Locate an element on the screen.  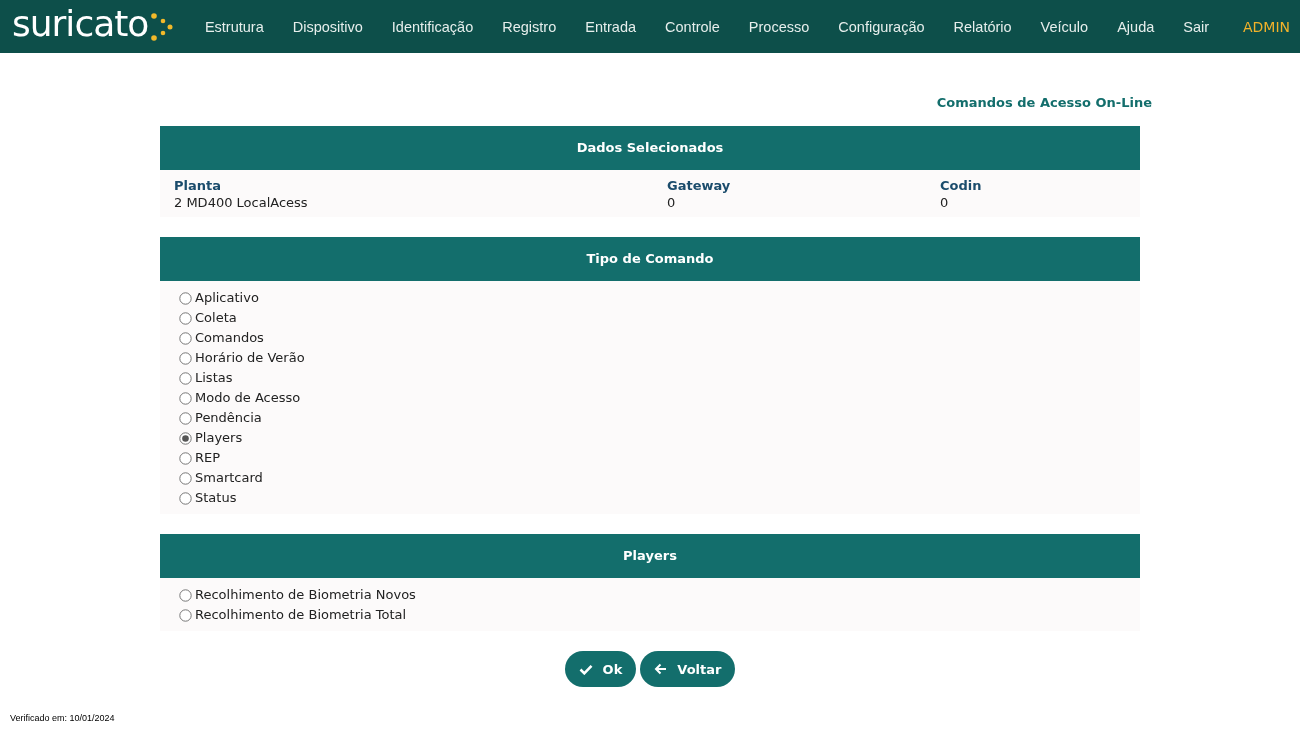
section-header: Tipo de Comando is located at coordinates (650, 259).